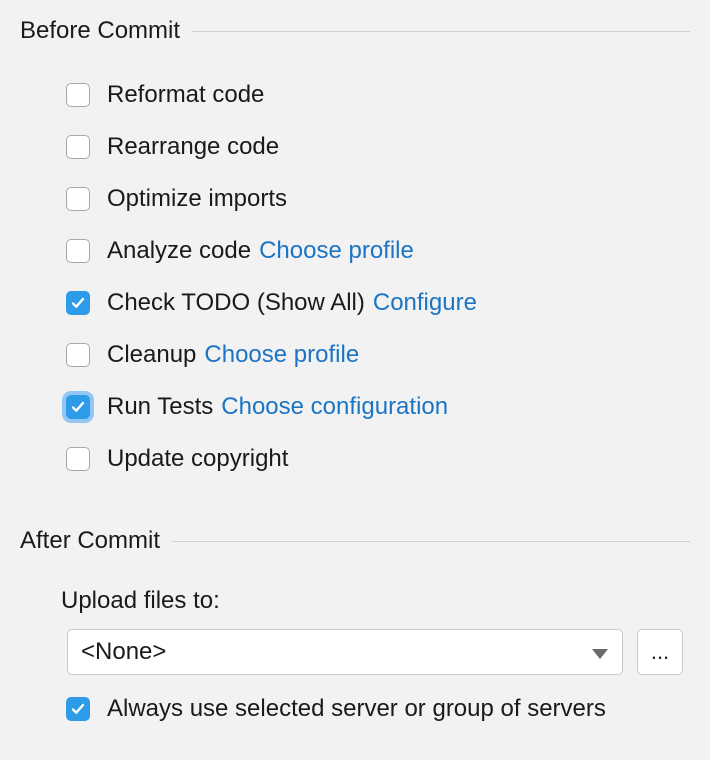 The height and width of the screenshot is (760, 710). I want to click on chevron-down-icon, so click(600, 654).